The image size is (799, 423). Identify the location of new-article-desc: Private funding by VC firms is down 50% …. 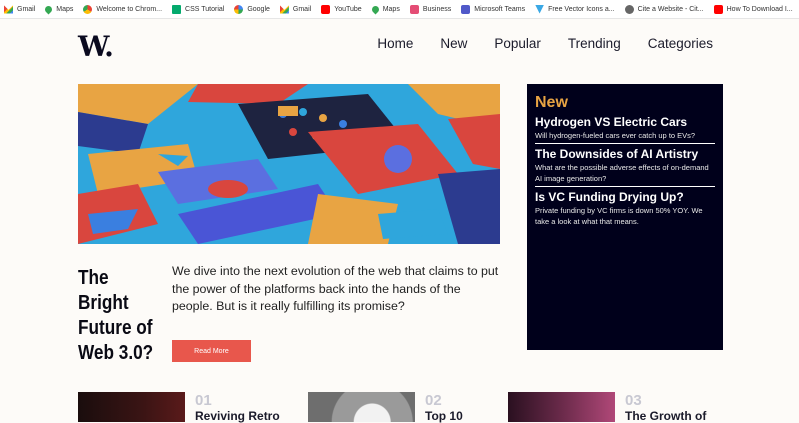
(619, 216).